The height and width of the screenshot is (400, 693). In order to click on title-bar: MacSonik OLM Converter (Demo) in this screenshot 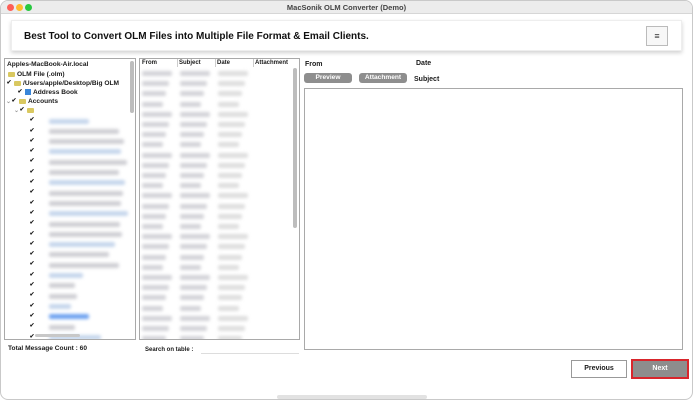, I will do `click(346, 7)`.